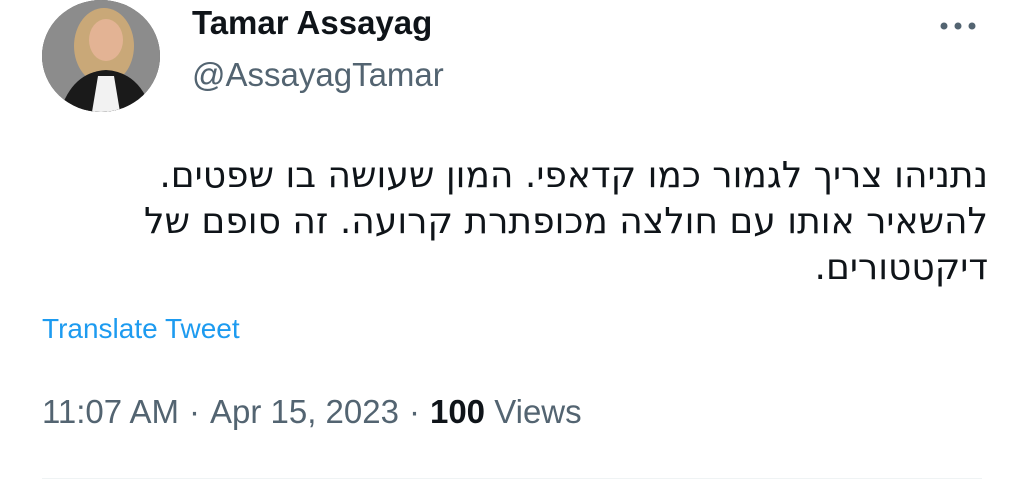 The image size is (1024, 484). What do you see at coordinates (538, 411) in the screenshot?
I see `views-label: Views` at bounding box center [538, 411].